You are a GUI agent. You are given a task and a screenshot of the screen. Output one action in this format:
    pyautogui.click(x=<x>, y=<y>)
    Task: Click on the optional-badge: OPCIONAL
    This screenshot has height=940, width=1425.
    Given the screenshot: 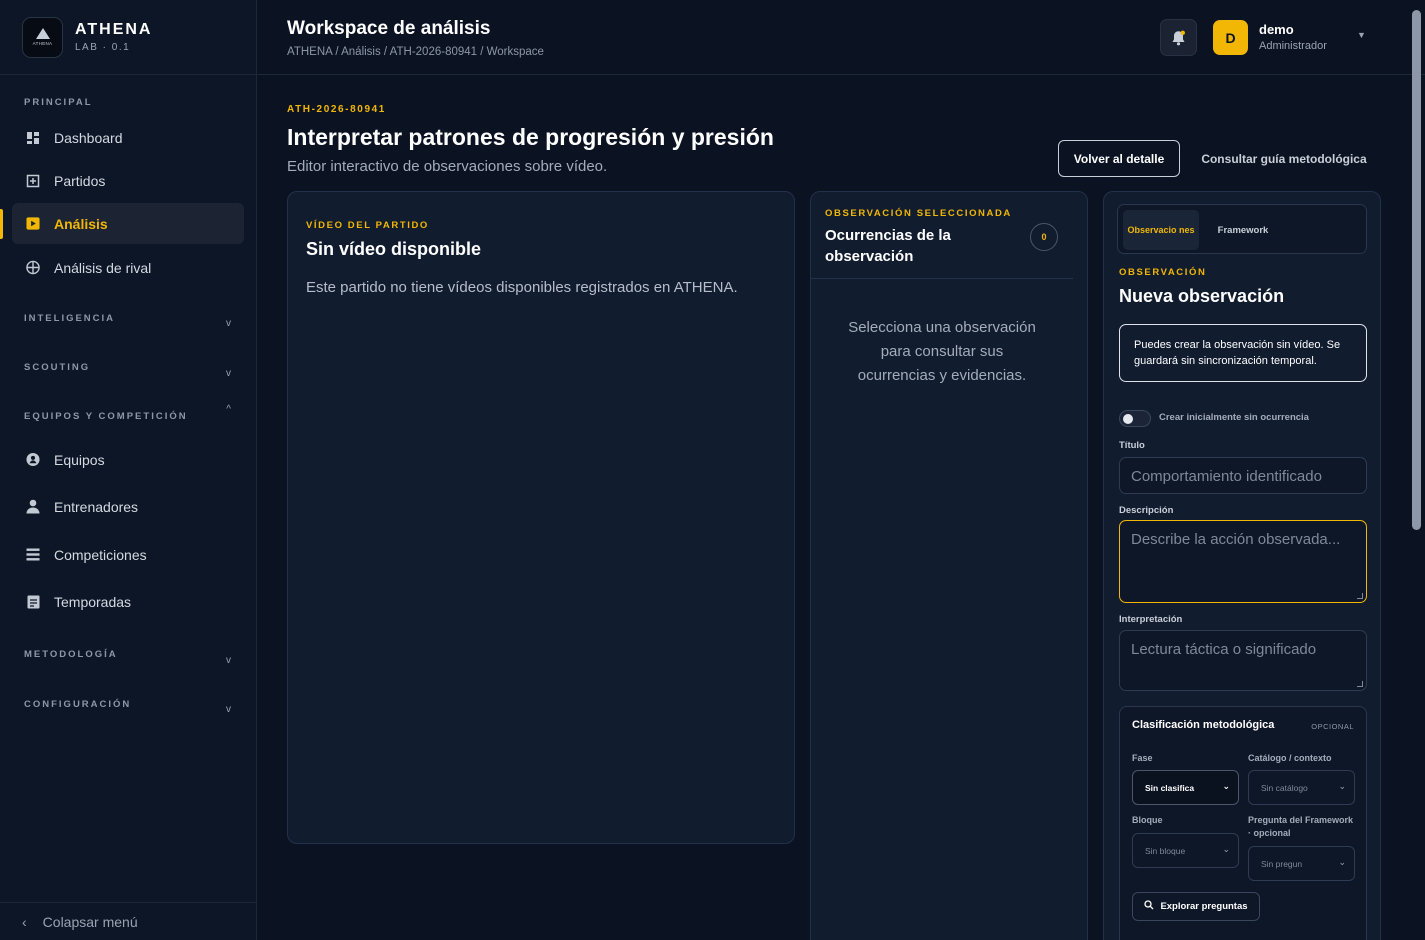 What is the action you would take?
    pyautogui.click(x=1332, y=726)
    